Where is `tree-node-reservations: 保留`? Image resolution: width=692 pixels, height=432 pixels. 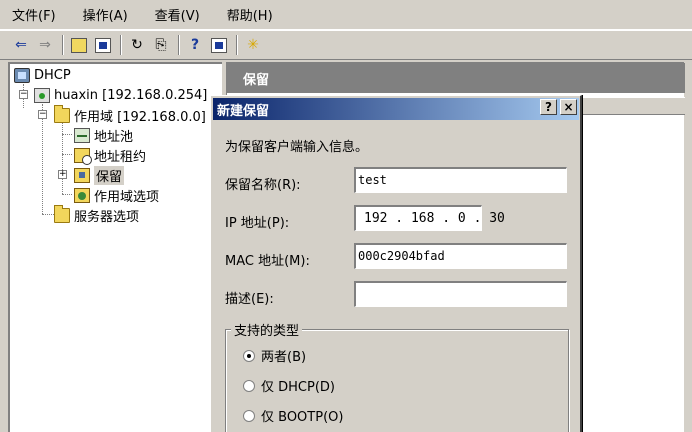 tree-node-reservations: 保留 is located at coordinates (99, 175).